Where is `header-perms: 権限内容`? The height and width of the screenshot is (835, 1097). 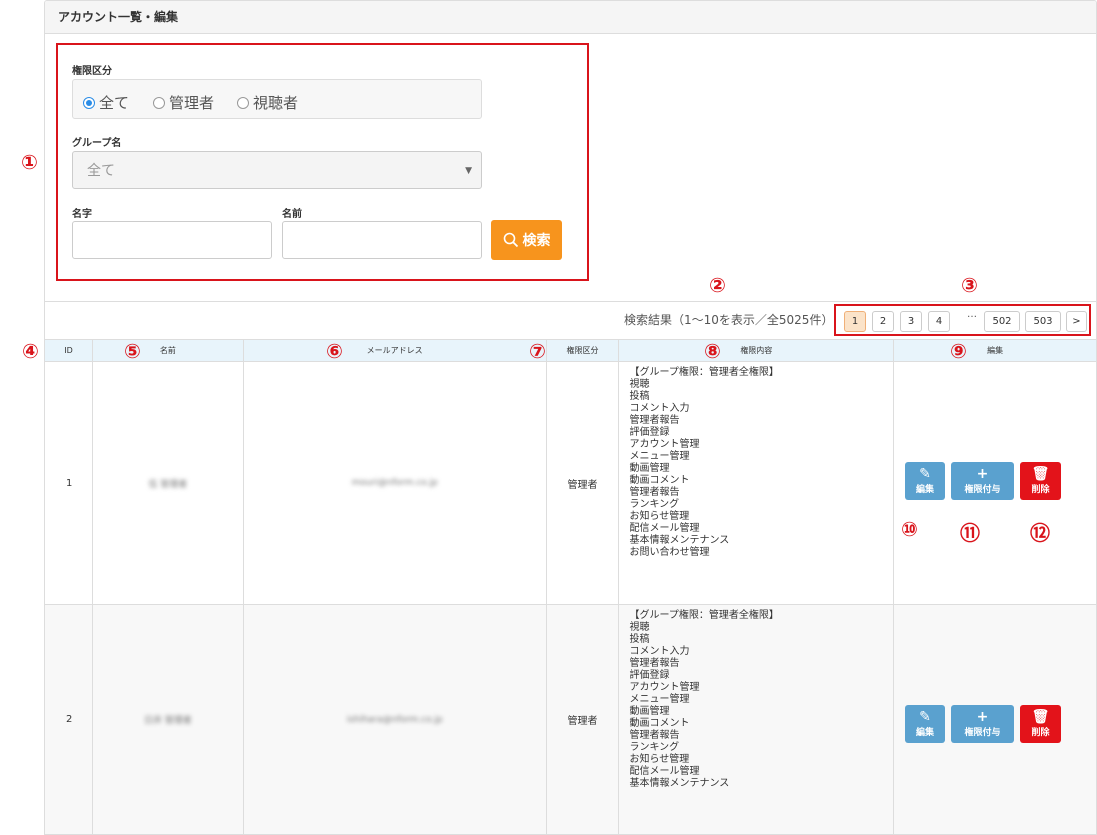
header-perms: 権限内容 is located at coordinates (756, 350).